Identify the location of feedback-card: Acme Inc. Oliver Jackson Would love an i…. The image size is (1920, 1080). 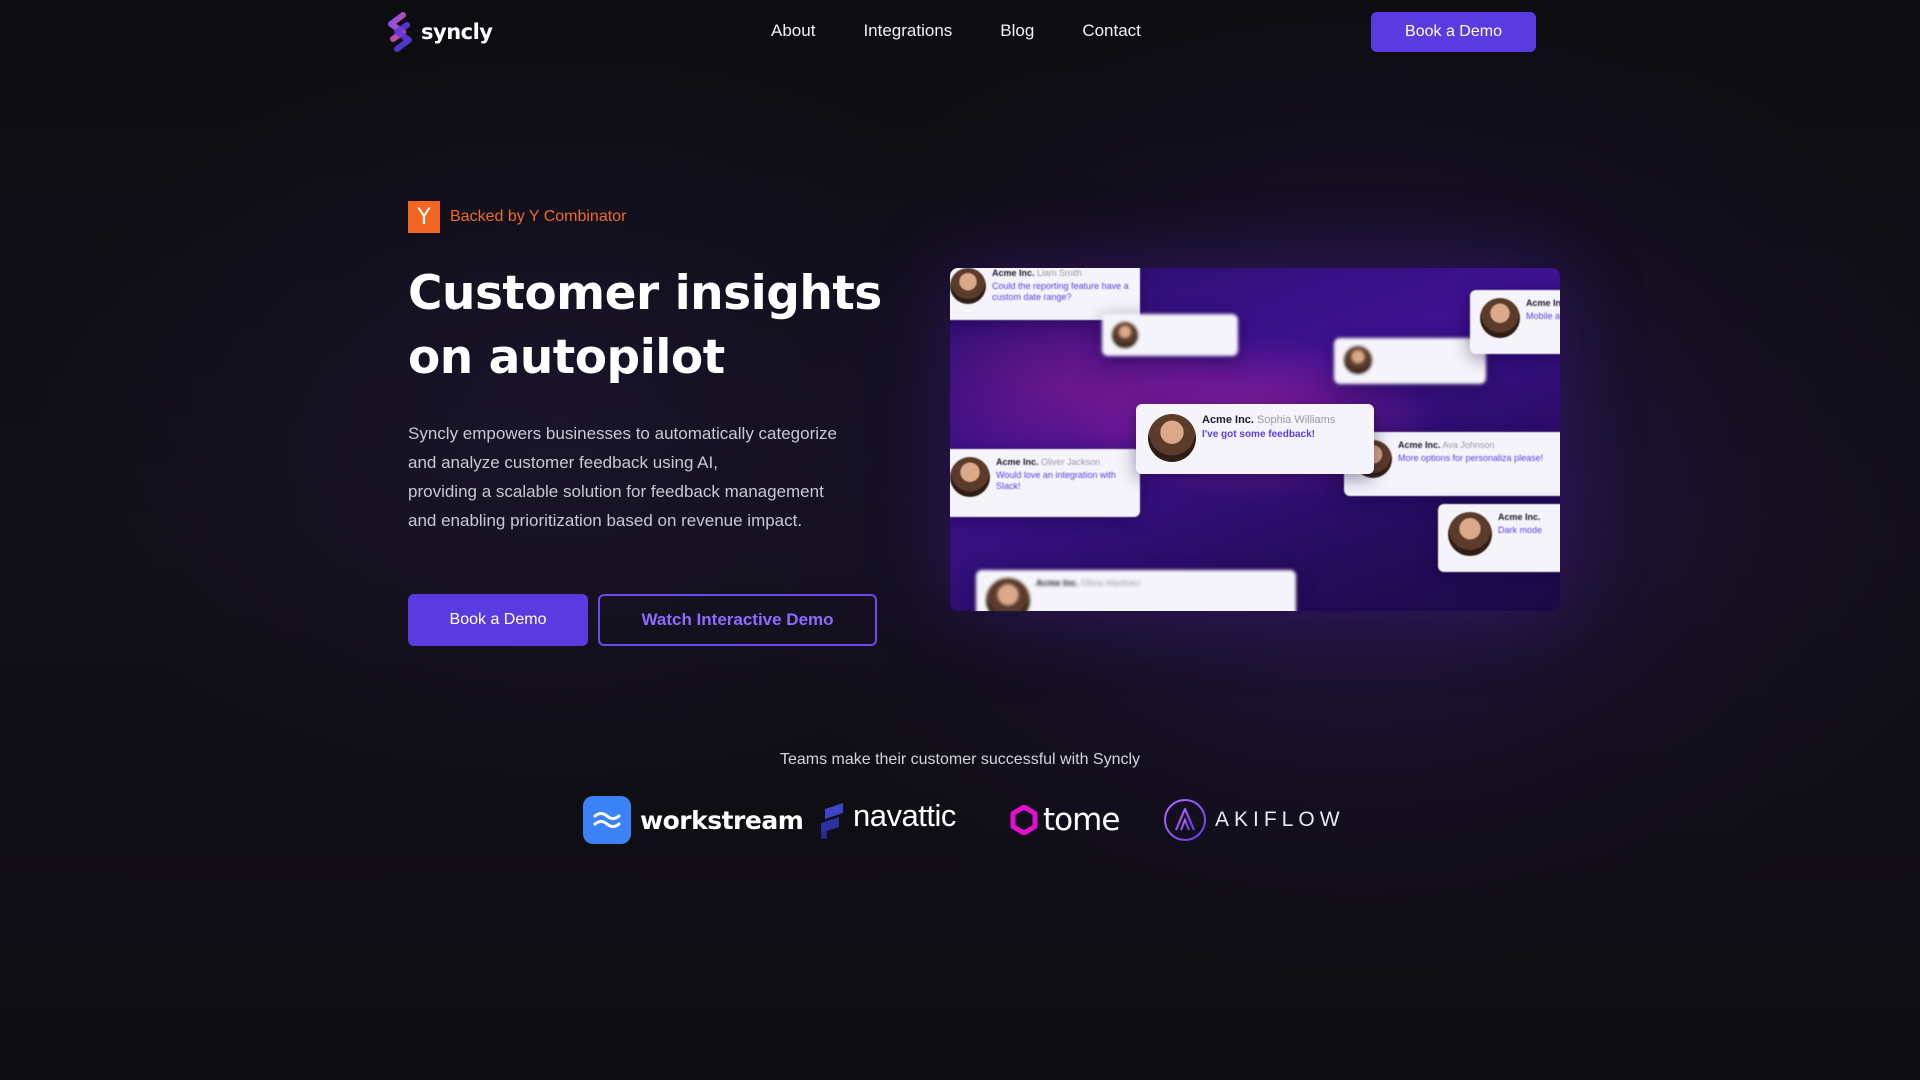
(1045, 483).